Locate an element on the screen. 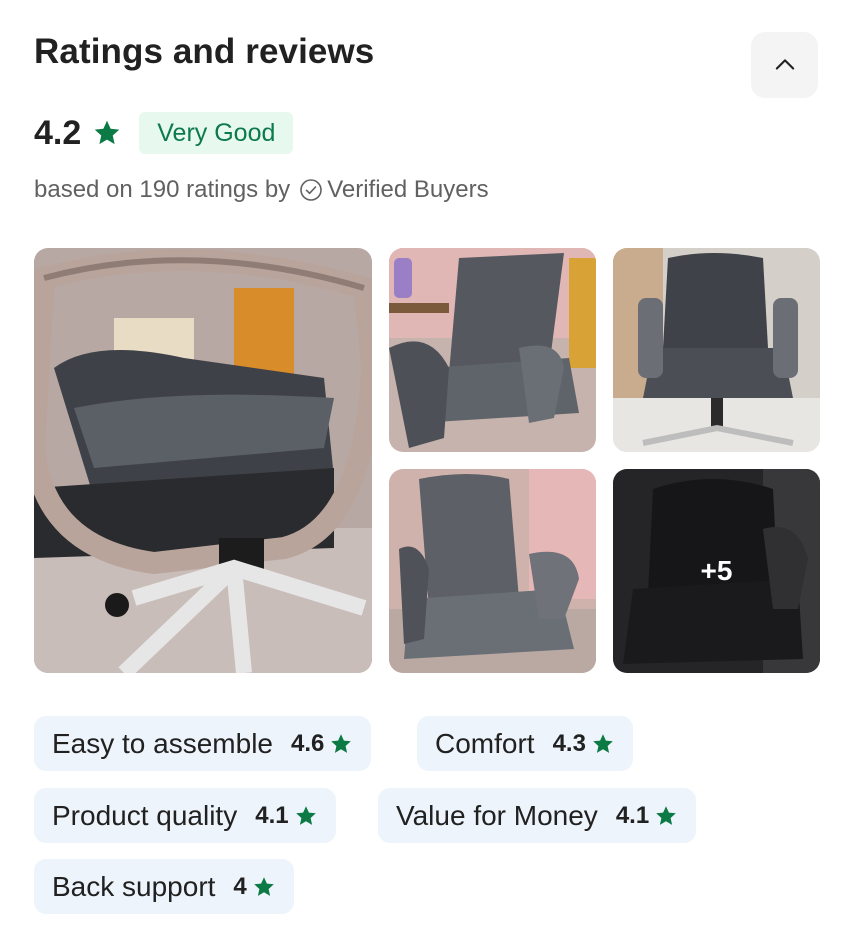  average-rating-value: 4.2 is located at coordinates (58, 132).